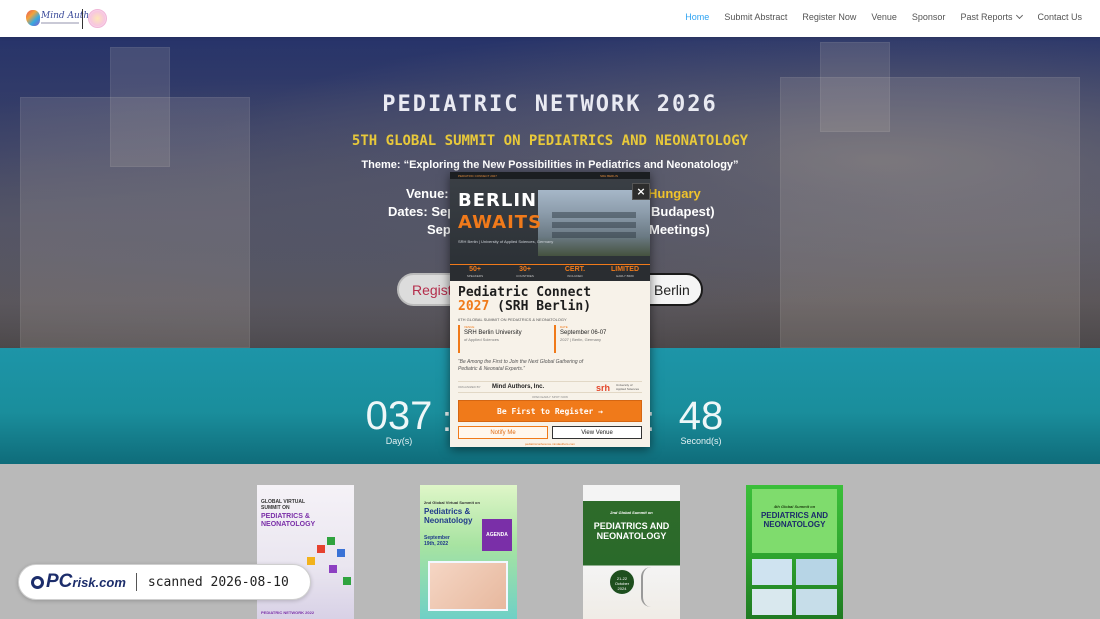 The image size is (1100, 619). What do you see at coordinates (884, 17) in the screenshot?
I see `nav-venue: Venue` at bounding box center [884, 17].